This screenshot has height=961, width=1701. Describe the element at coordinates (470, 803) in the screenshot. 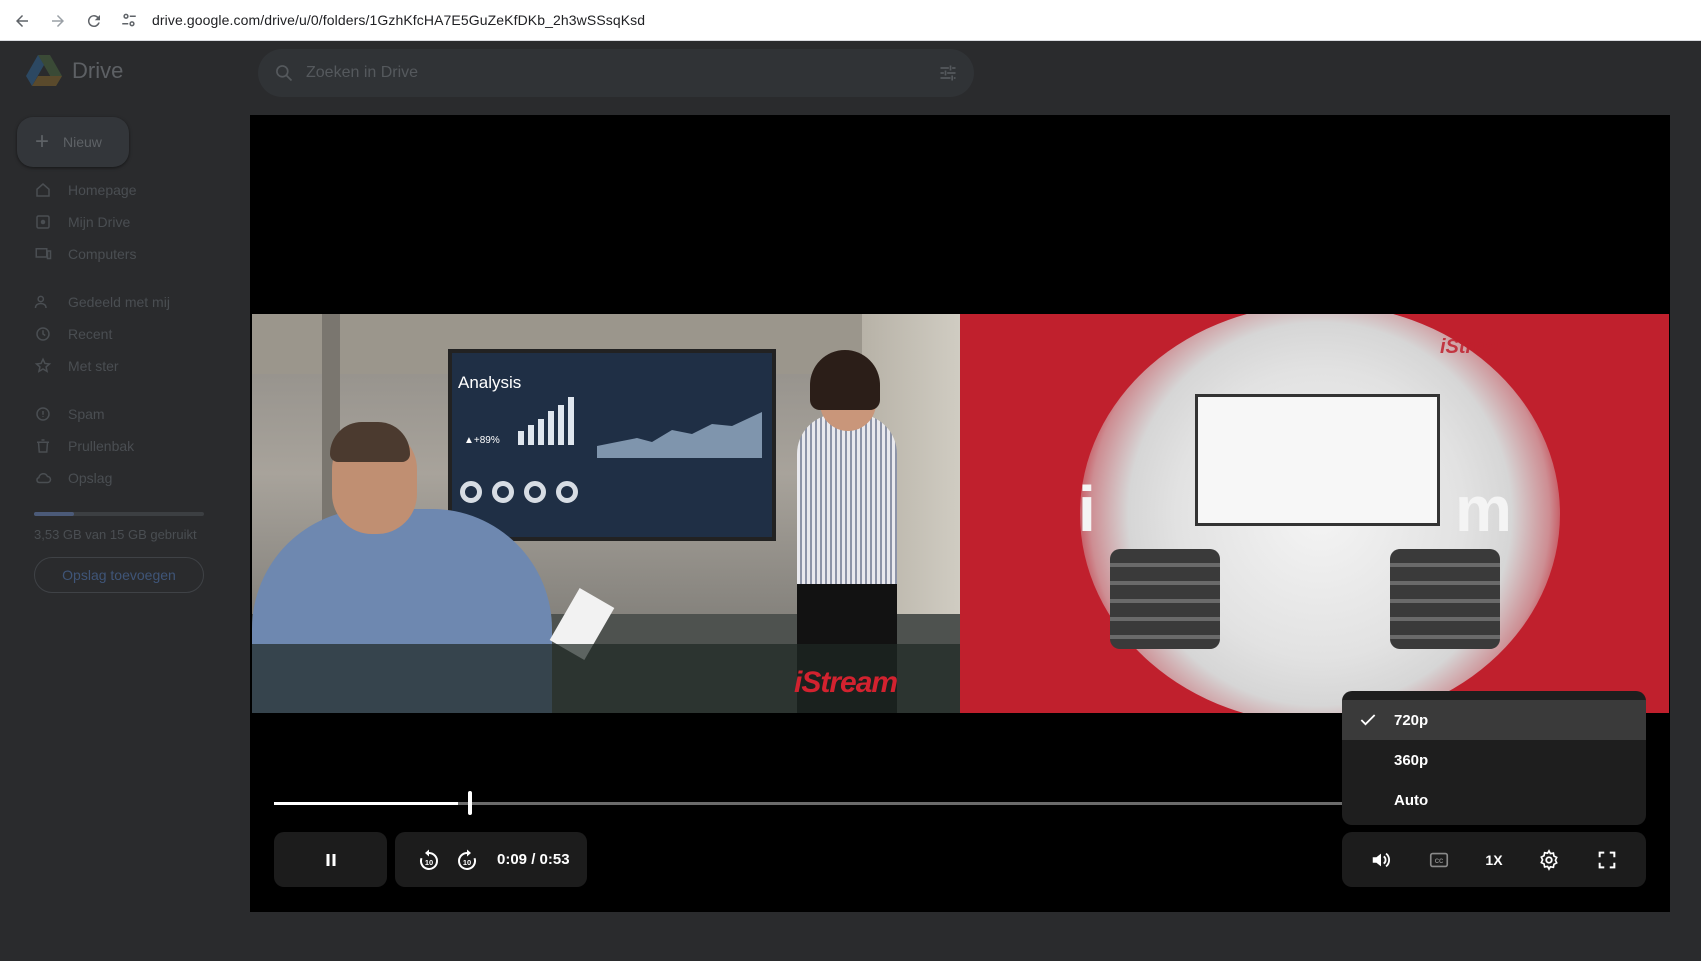

I see `progress-scrubber-handle` at that location.